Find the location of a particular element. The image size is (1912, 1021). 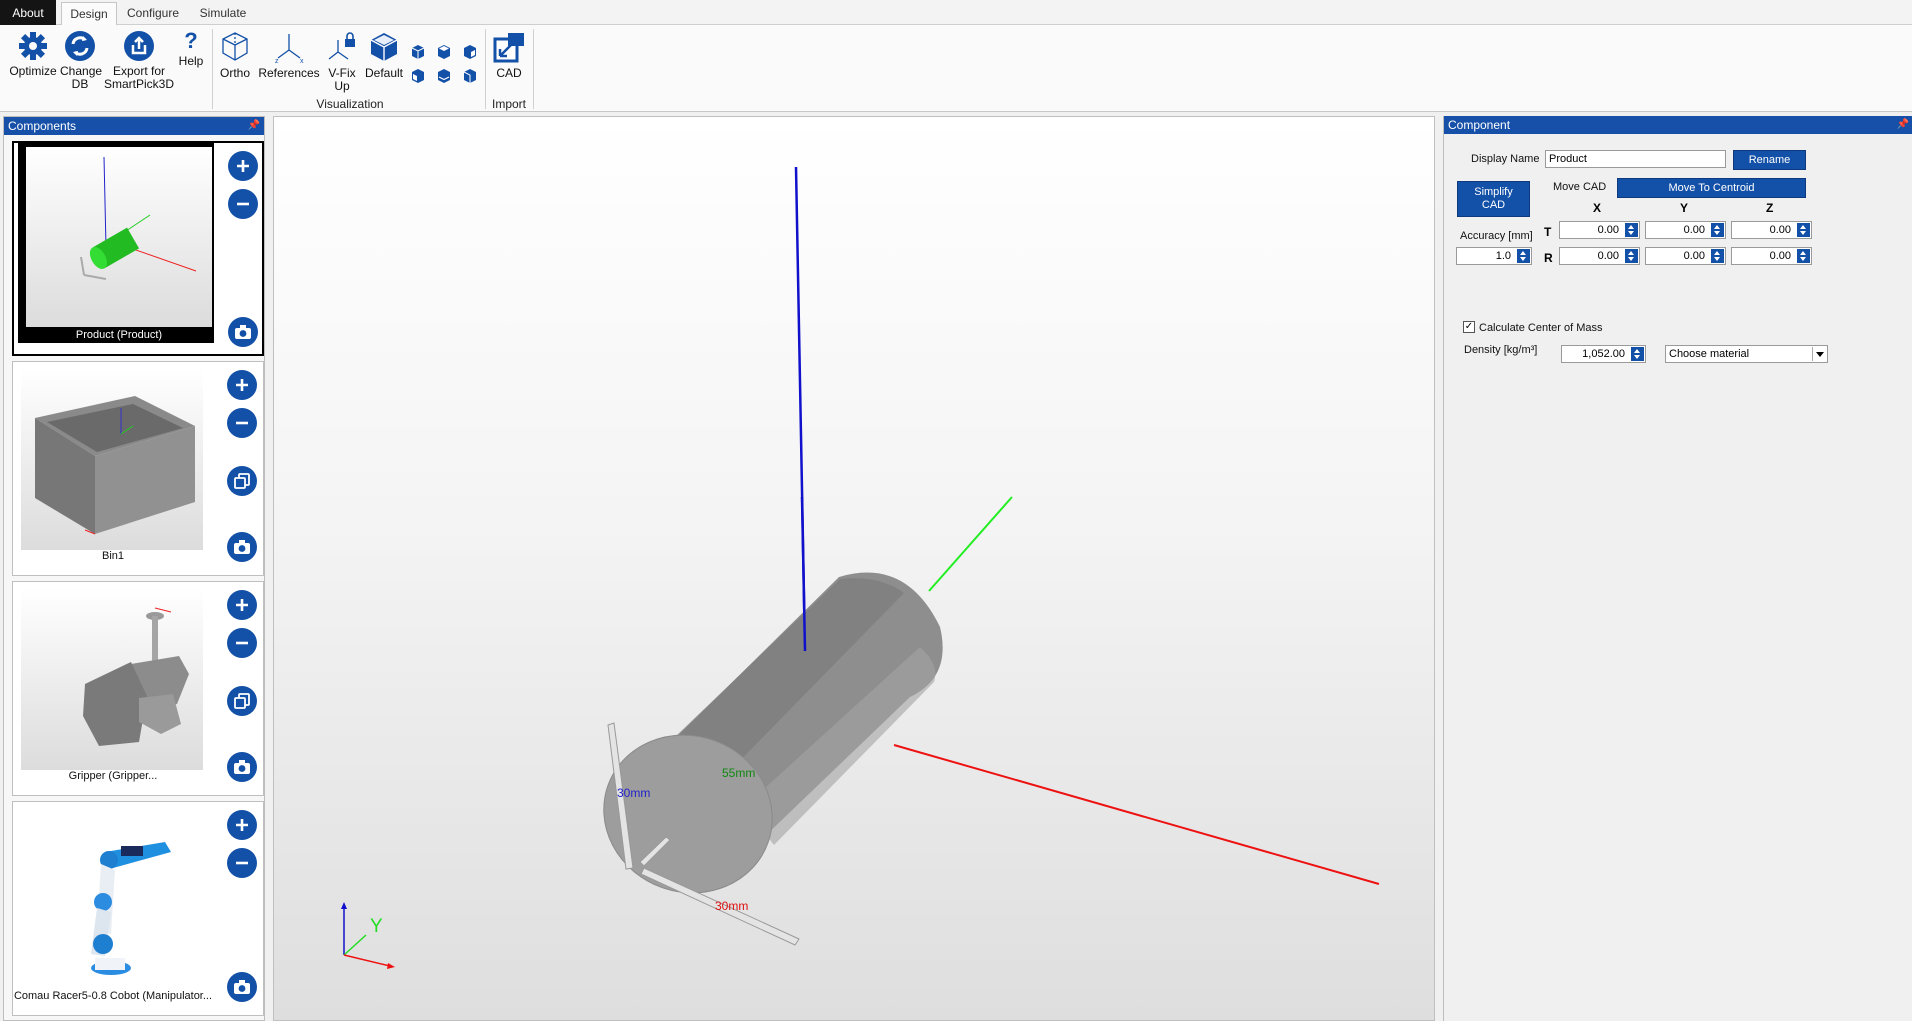

rotate-x-spinner is located at coordinates (1631, 256).